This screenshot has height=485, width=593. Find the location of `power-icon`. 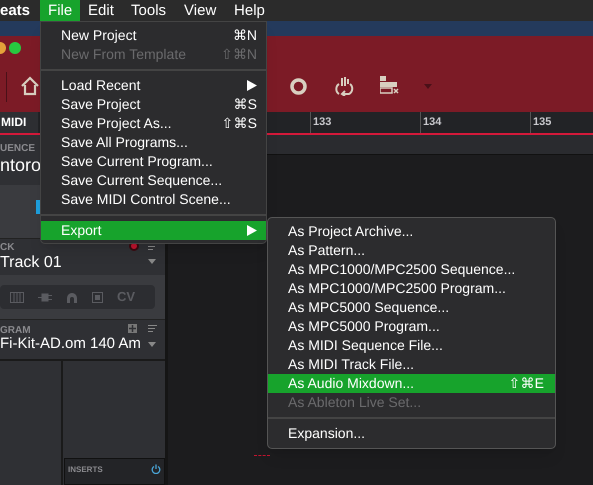

power-icon is located at coordinates (156, 469).